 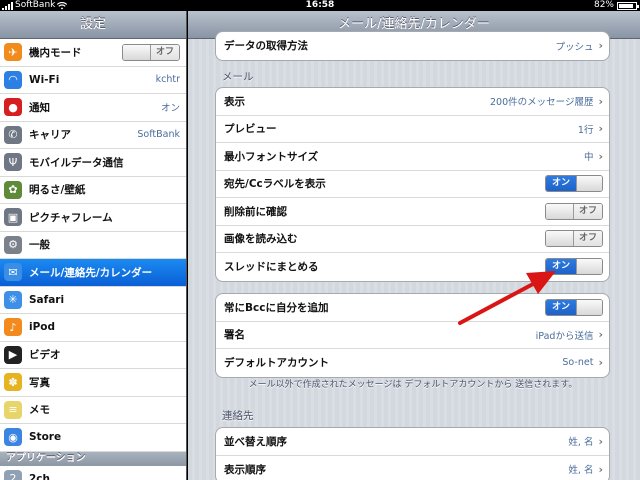 I want to click on sidebar-item-8: ✉ メール/連絡先/カレンダー, so click(x=93, y=273).